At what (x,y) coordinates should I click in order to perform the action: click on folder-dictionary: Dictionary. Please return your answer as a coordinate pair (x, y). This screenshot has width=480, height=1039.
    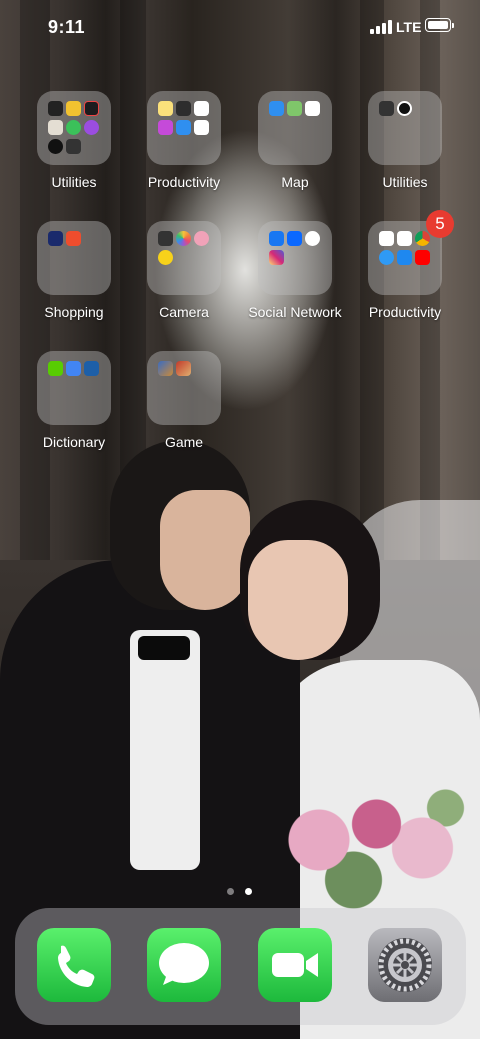
    Looking at the image, I should click on (74, 400).